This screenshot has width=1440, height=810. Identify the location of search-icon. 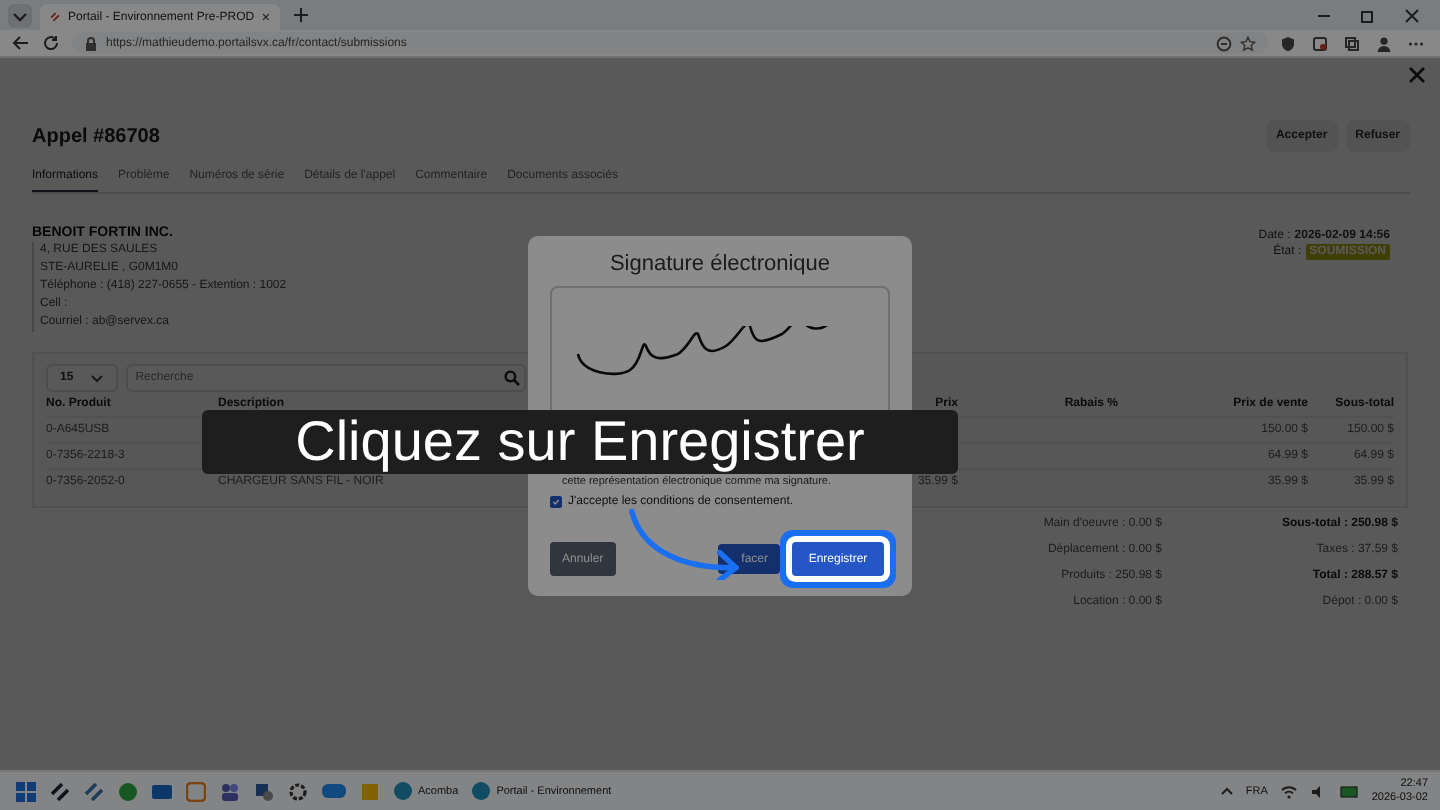
(511, 378).